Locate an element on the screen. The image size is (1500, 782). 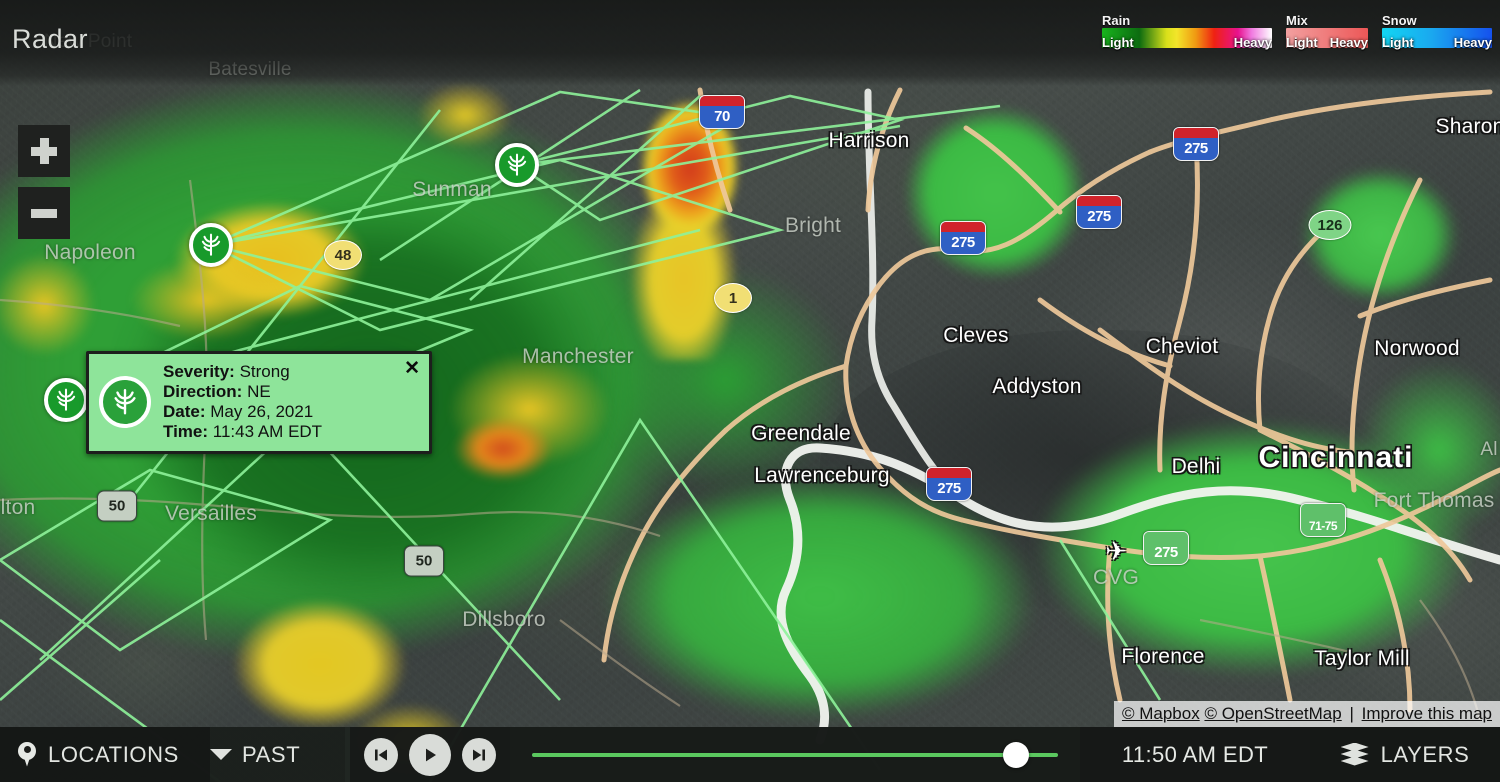
state-route-shield: 48 is located at coordinates (343, 255).